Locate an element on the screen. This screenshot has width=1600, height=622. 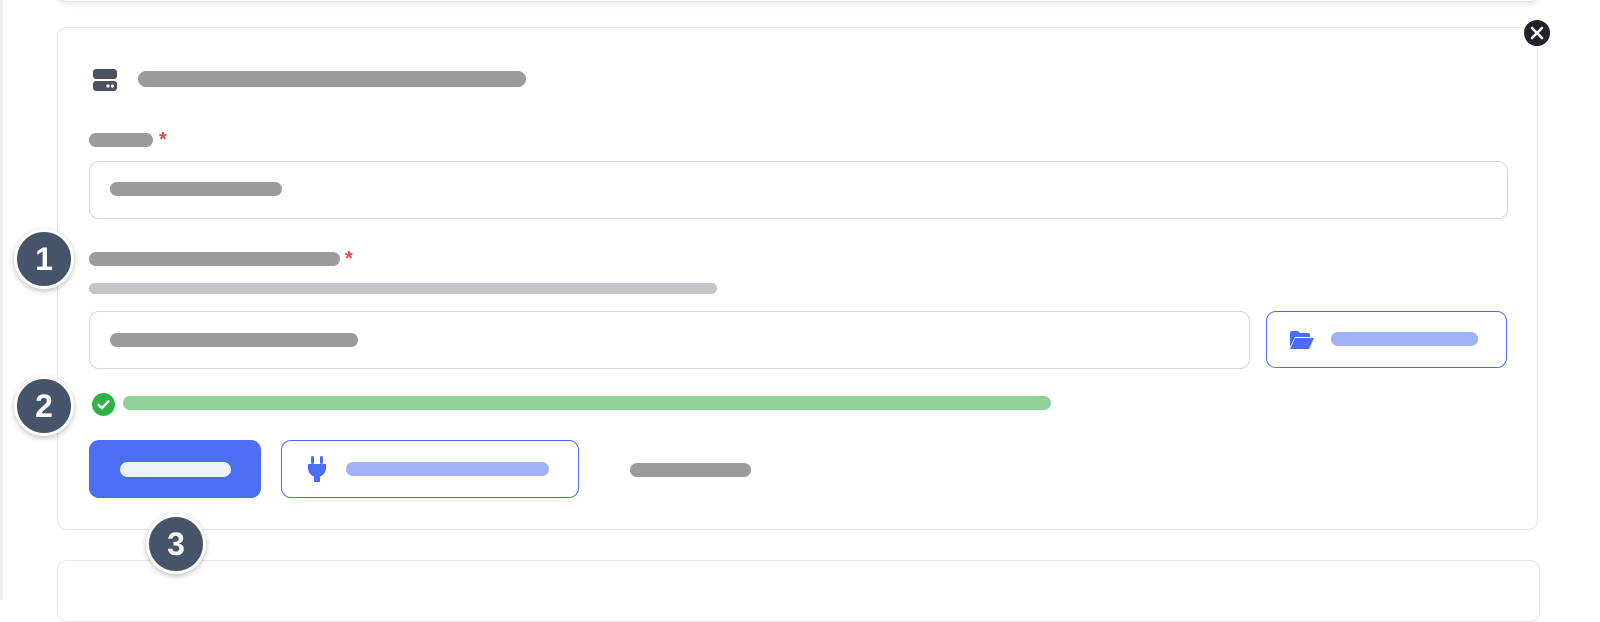
plug-icon is located at coordinates (317, 469).